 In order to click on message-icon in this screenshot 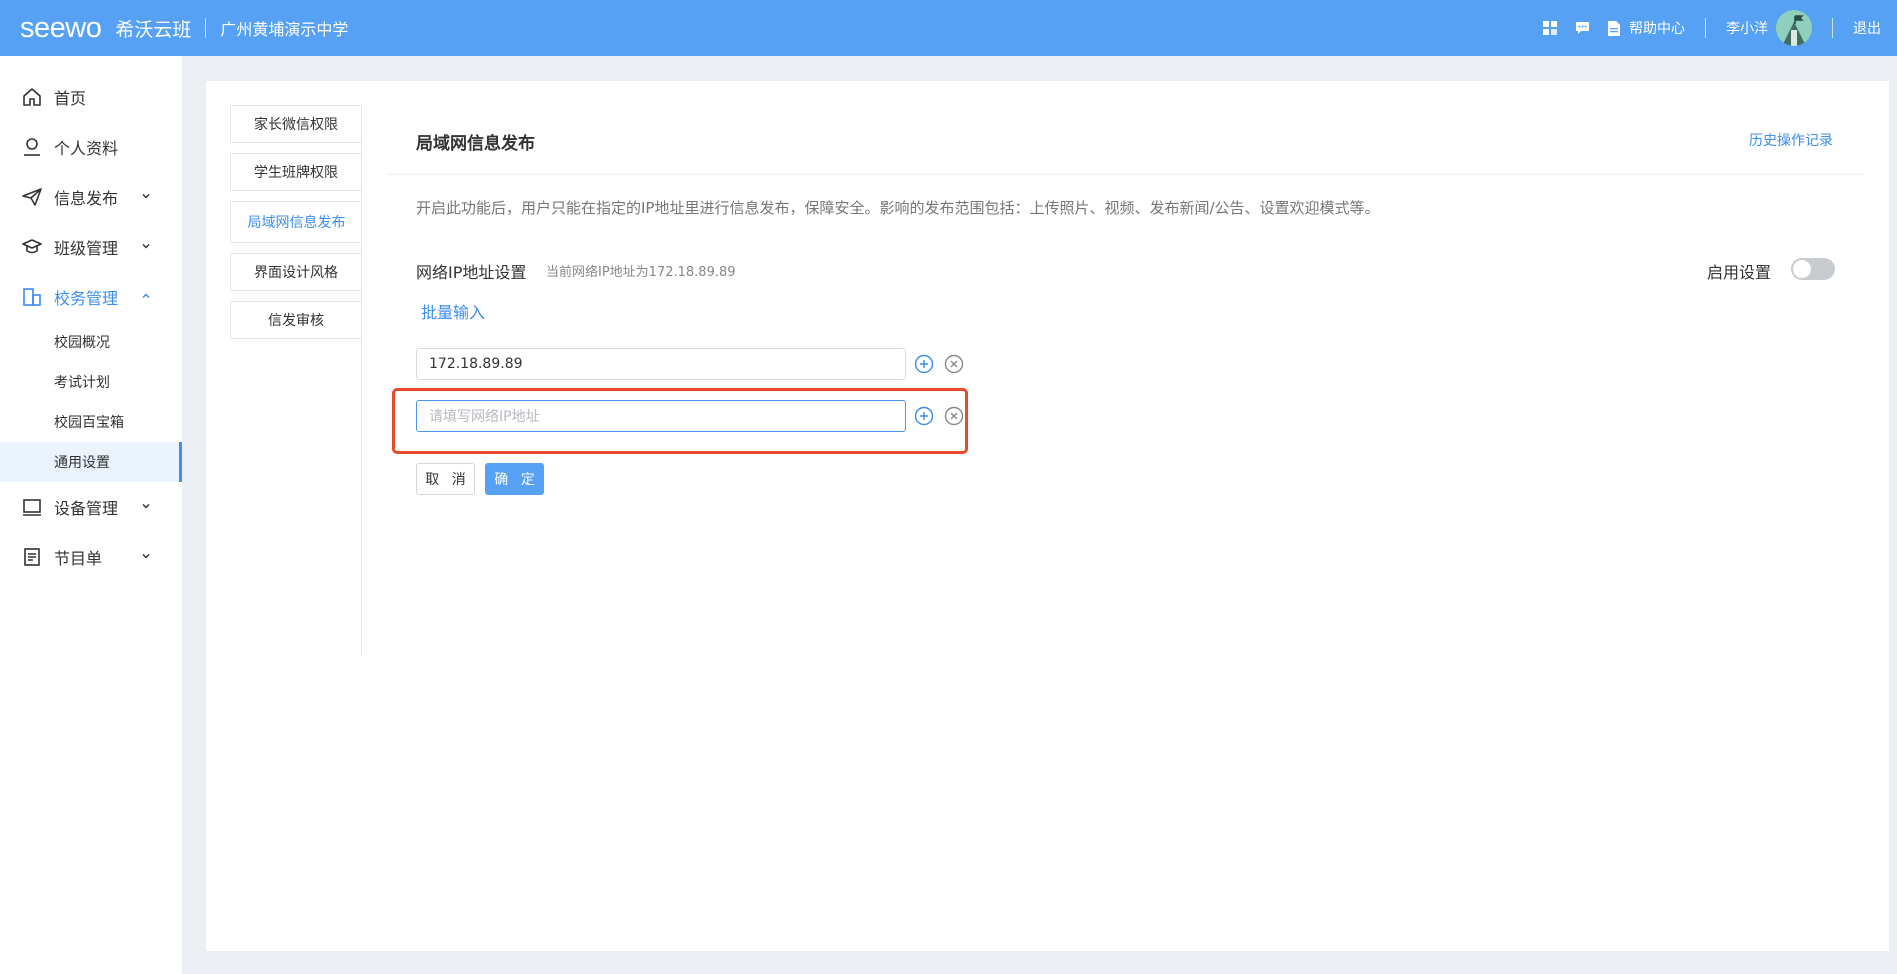, I will do `click(1582, 28)`.